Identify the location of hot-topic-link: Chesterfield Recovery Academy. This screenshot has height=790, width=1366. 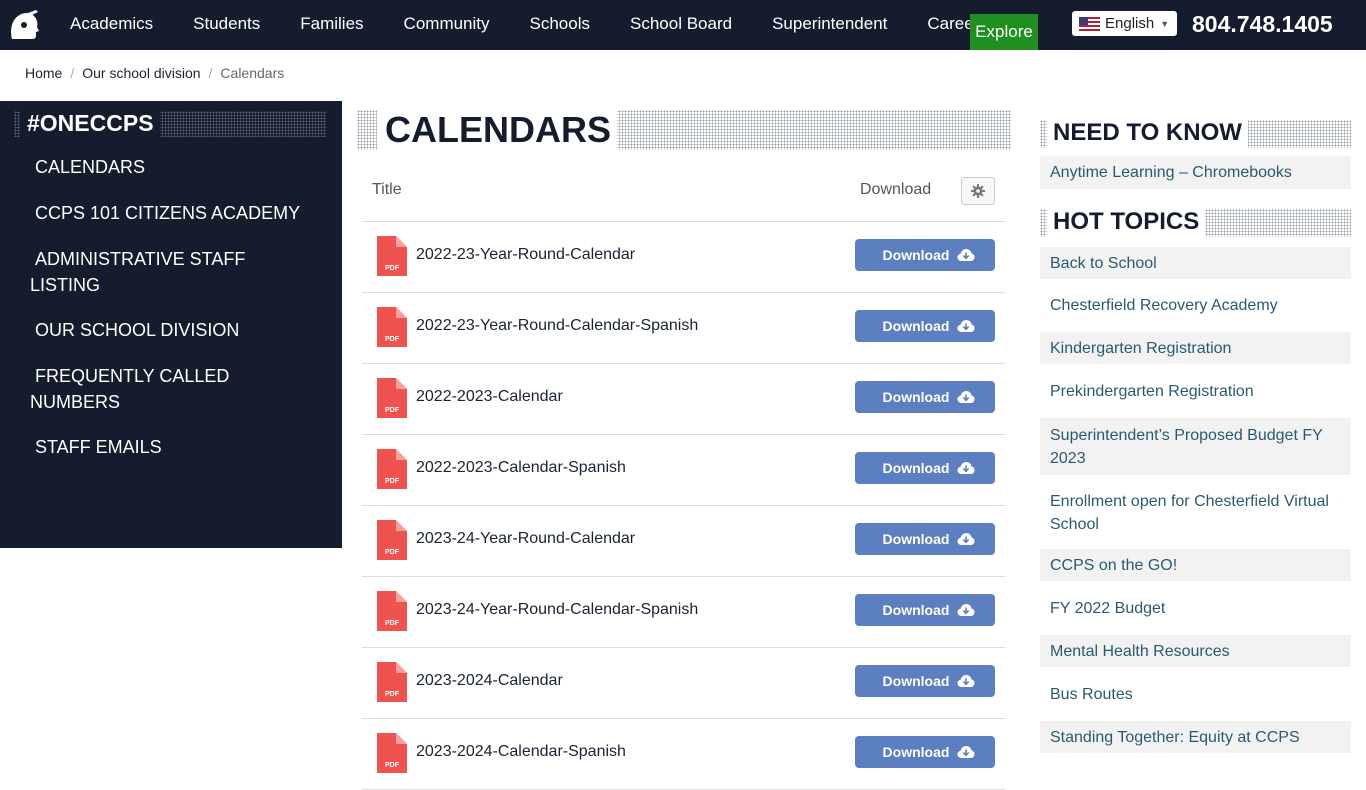
(1195, 305).